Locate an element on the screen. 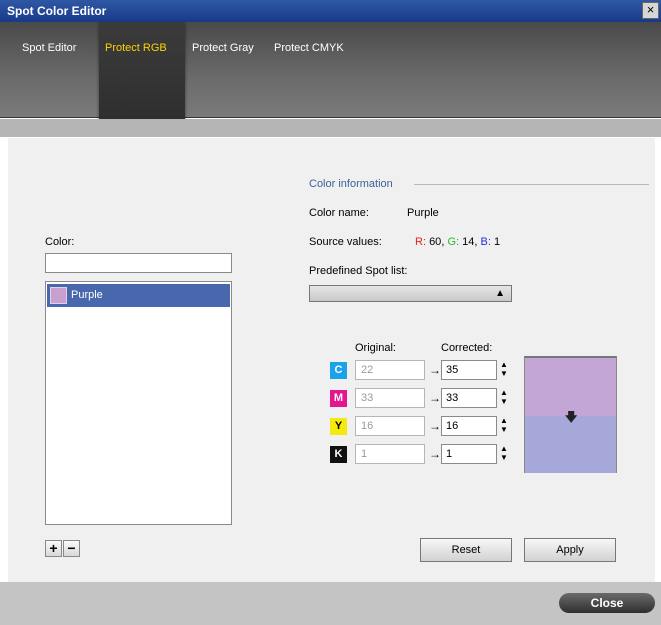 The image size is (661, 625). title-bar: Spot Color Editor × is located at coordinates (330, 11).